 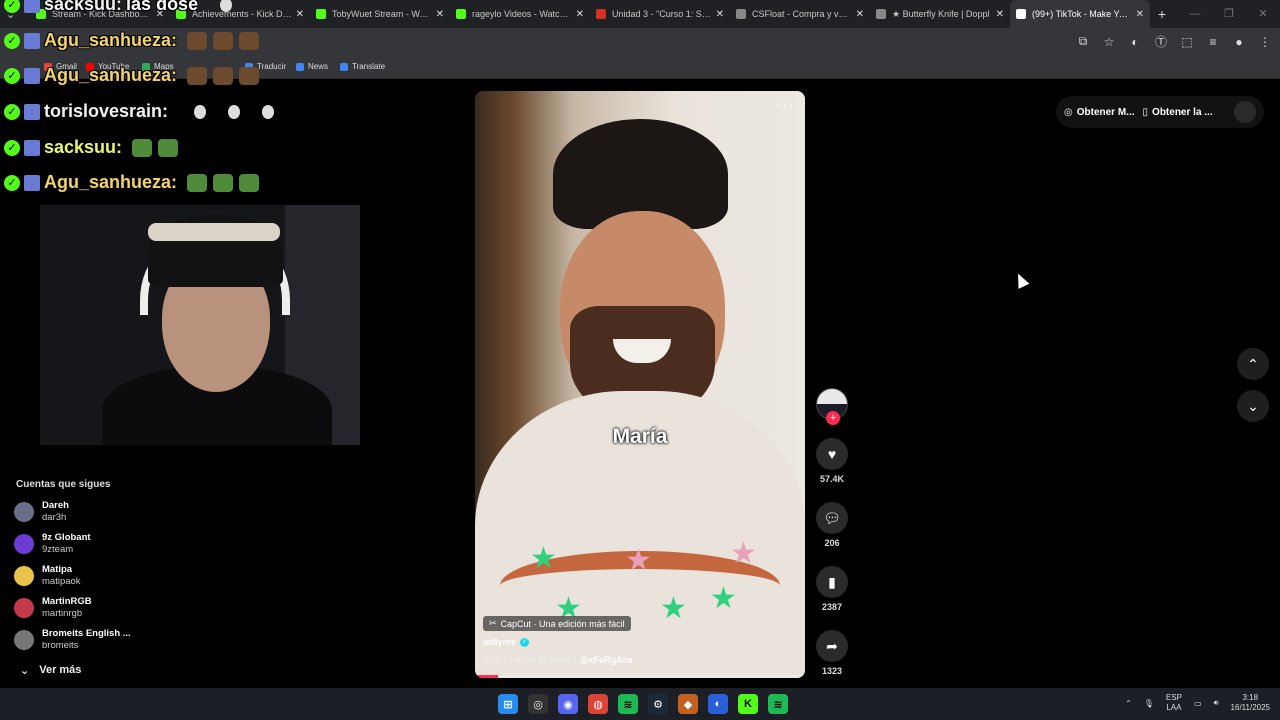 I want to click on bookmark-star-icon: ☆, so click(x=1109, y=42).